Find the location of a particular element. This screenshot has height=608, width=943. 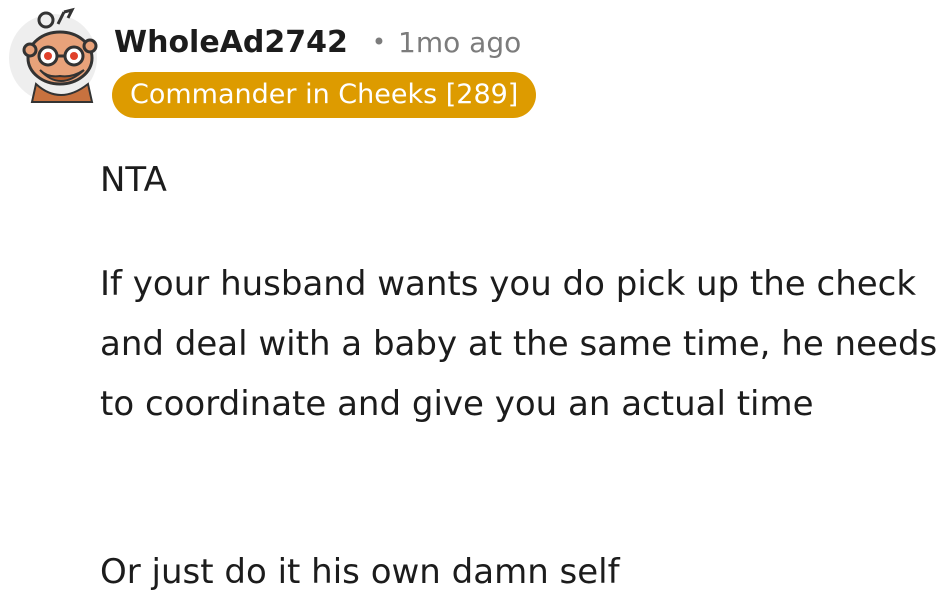

avatar is located at coordinates (53, 55).